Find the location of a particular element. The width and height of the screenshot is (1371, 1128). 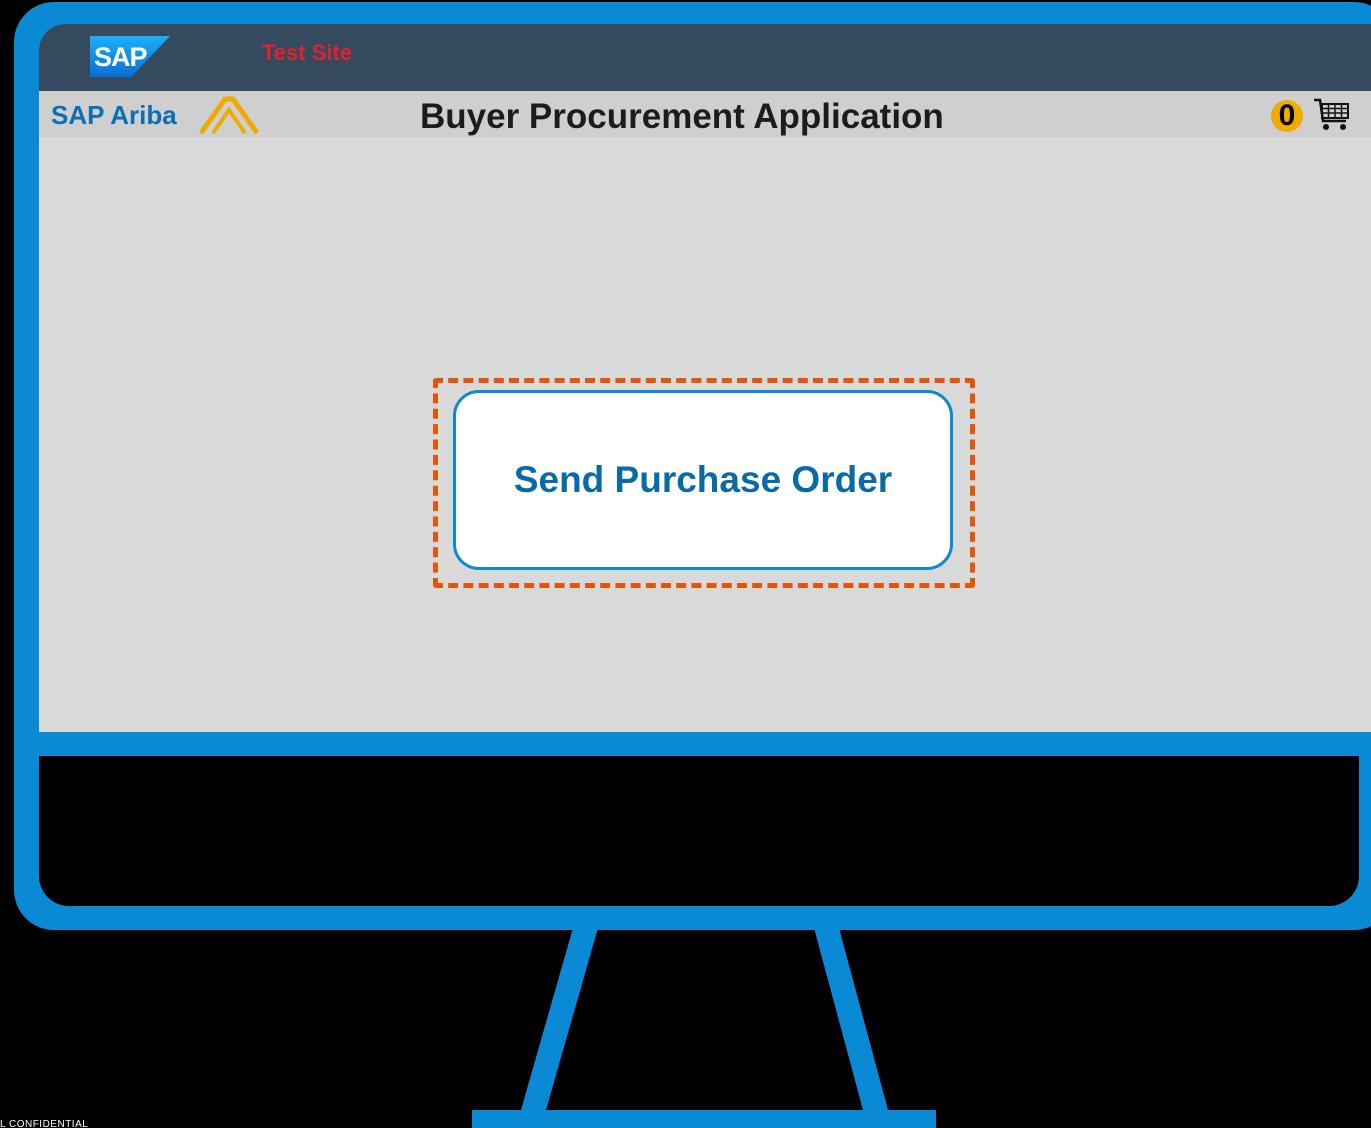

ariba-product-name: SAP Ariba is located at coordinates (114, 115).